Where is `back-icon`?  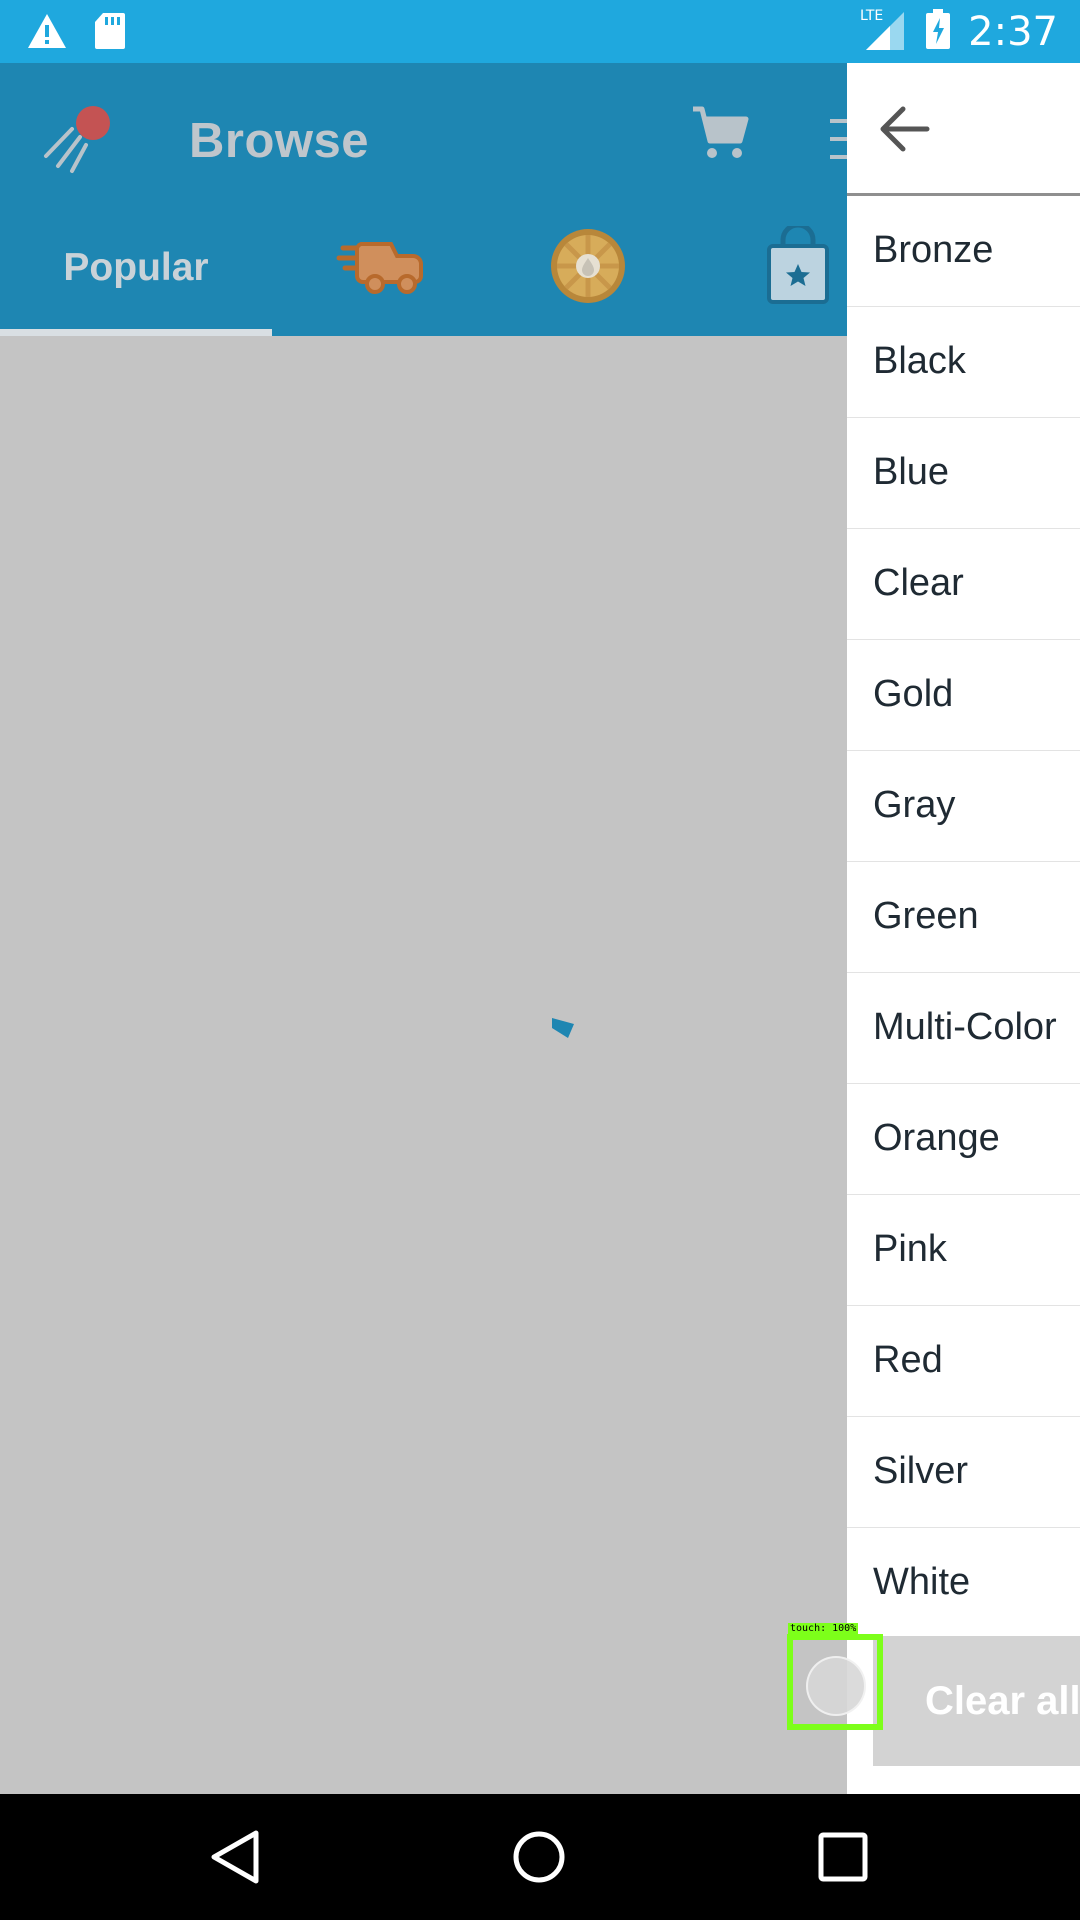 back-icon is located at coordinates (236, 1857).